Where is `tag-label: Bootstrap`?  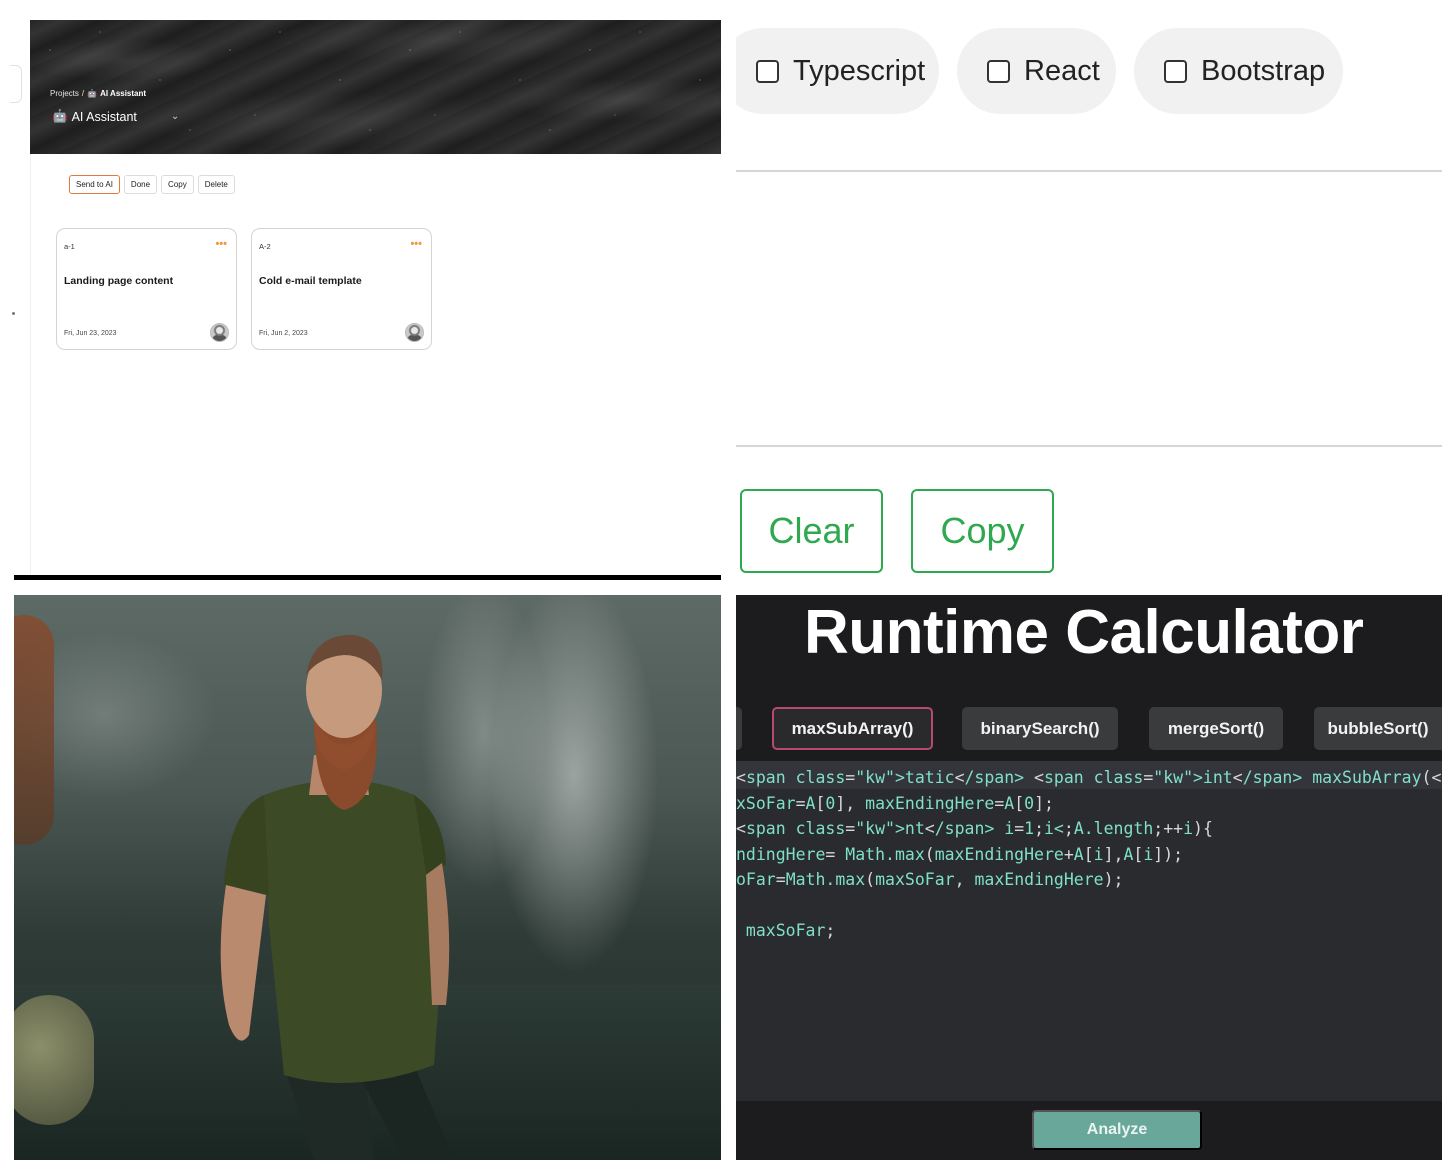 tag-label: Bootstrap is located at coordinates (1263, 70).